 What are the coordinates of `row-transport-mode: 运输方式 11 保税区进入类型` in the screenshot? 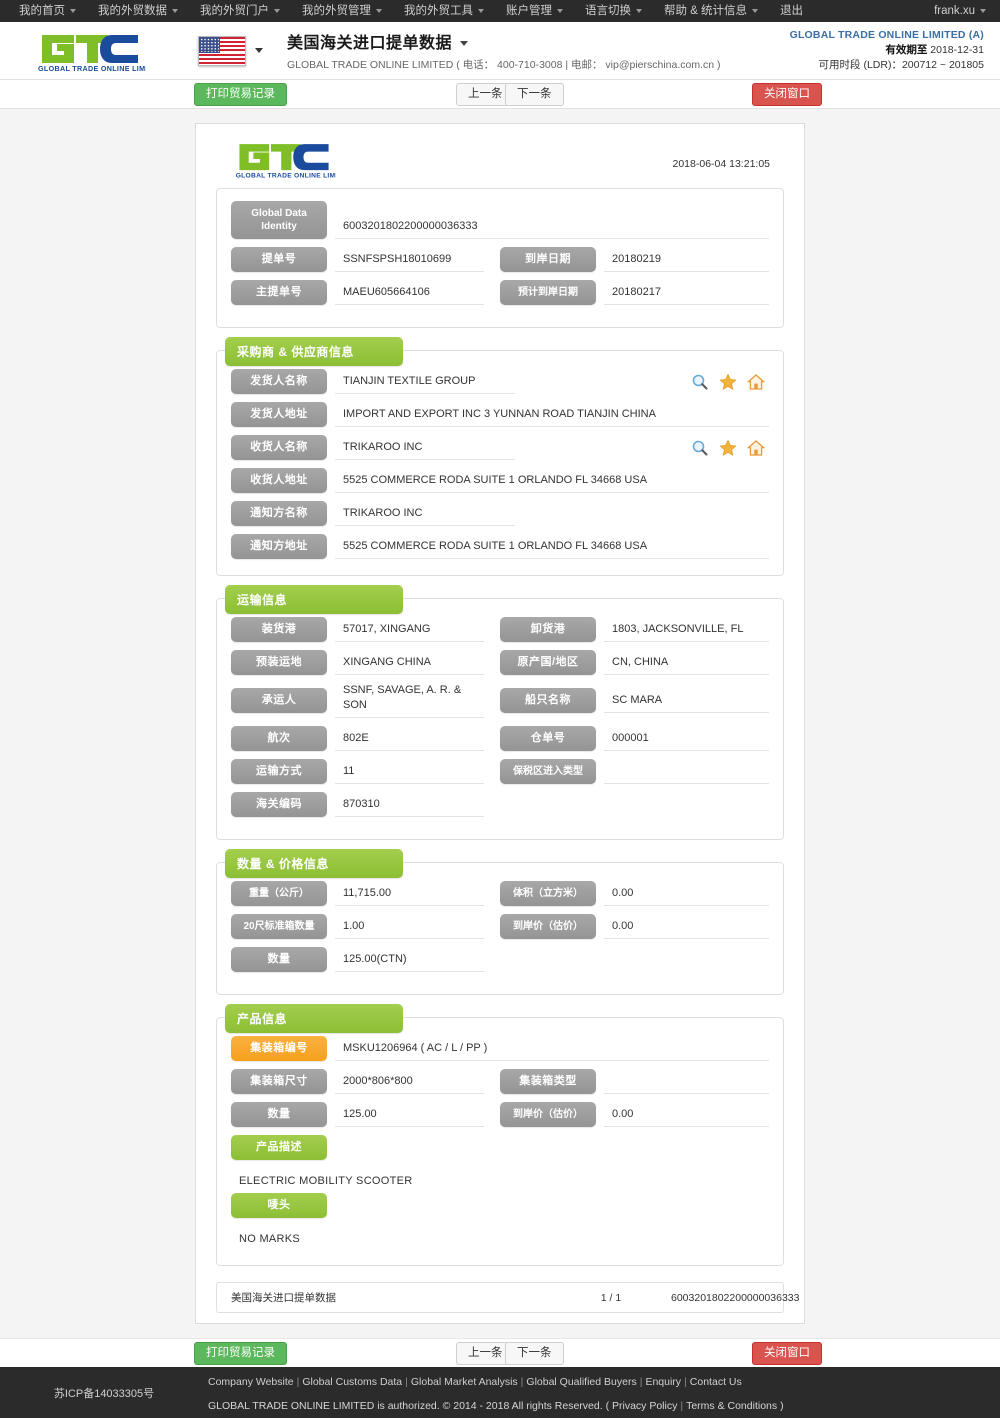 It's located at (500, 771).